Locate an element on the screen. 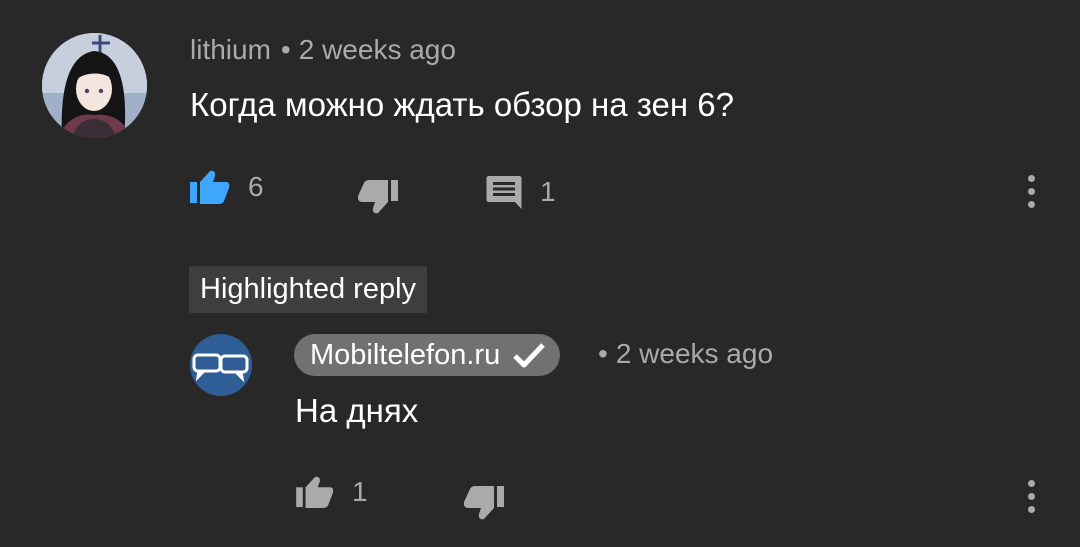  channel-avatar is located at coordinates (221, 365).